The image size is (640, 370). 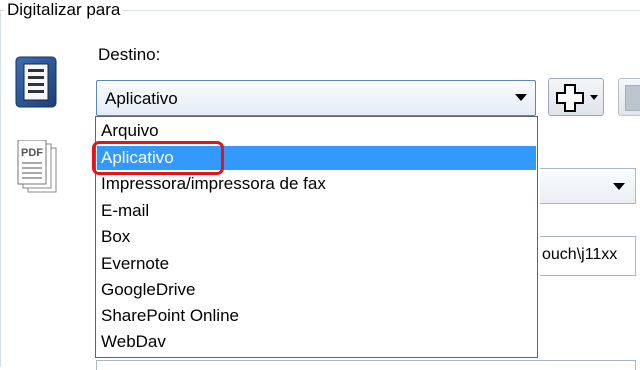 I want to click on add-destination-button, so click(x=576, y=97).